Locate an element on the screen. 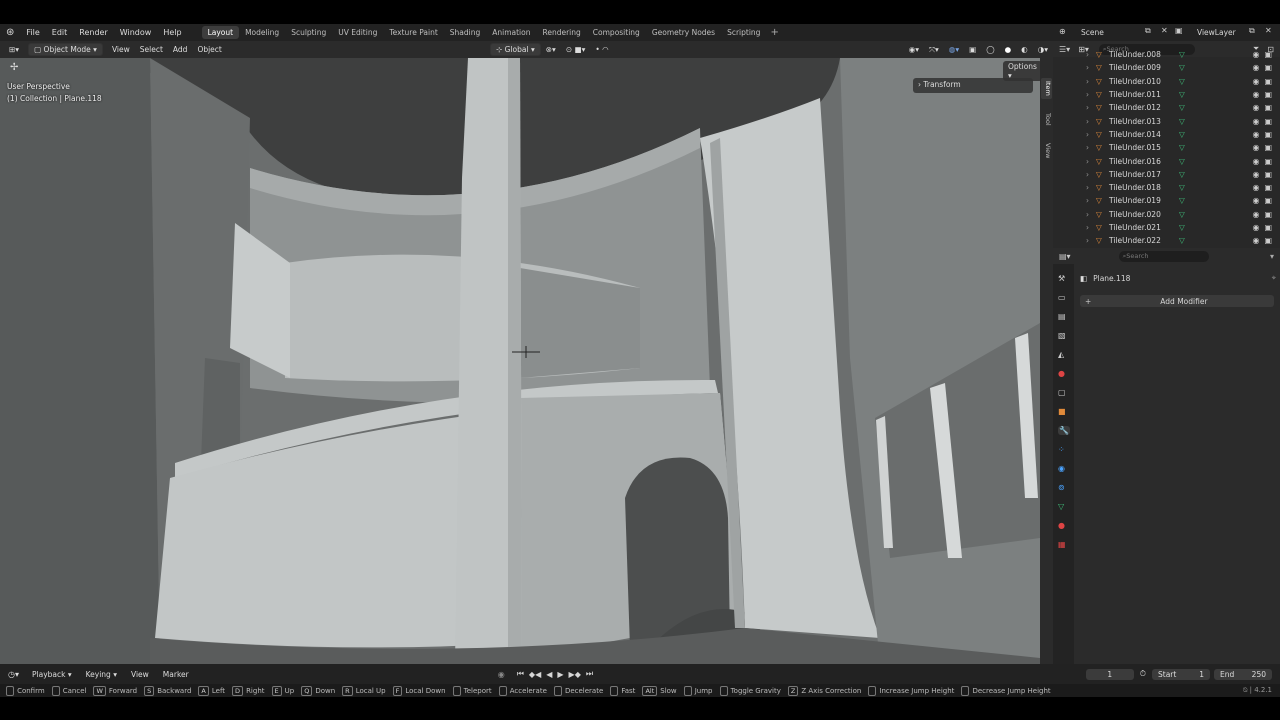 This screenshot has width=1280, height=720. output-icon: ▤ is located at coordinates (1062, 316).